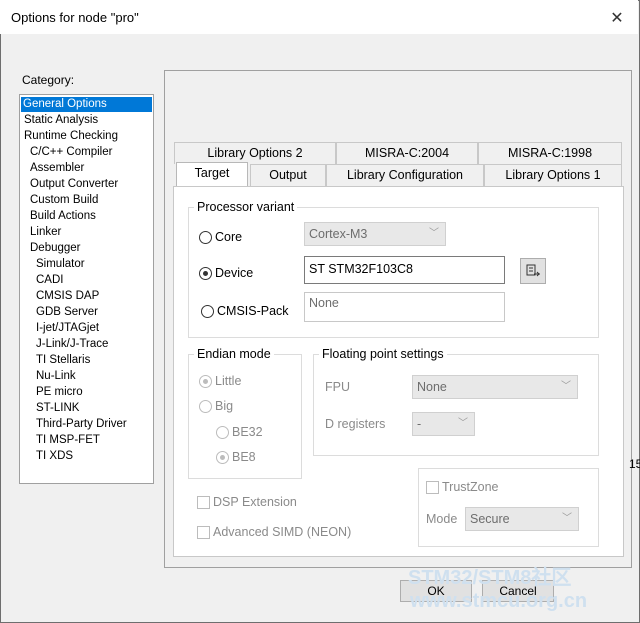  Describe the element at coordinates (404, 270) in the screenshot. I see `device-field: ST STM32F103C8` at that location.